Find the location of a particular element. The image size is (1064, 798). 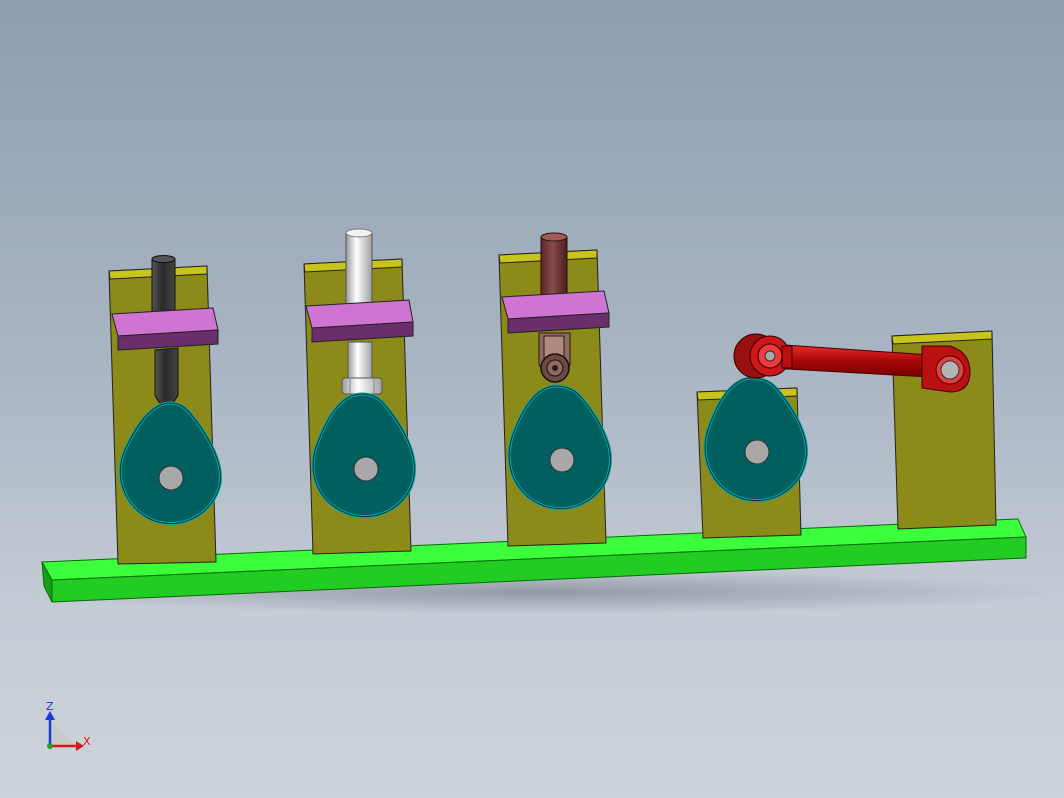

follower-rod-2-upper is located at coordinates (359, 271).